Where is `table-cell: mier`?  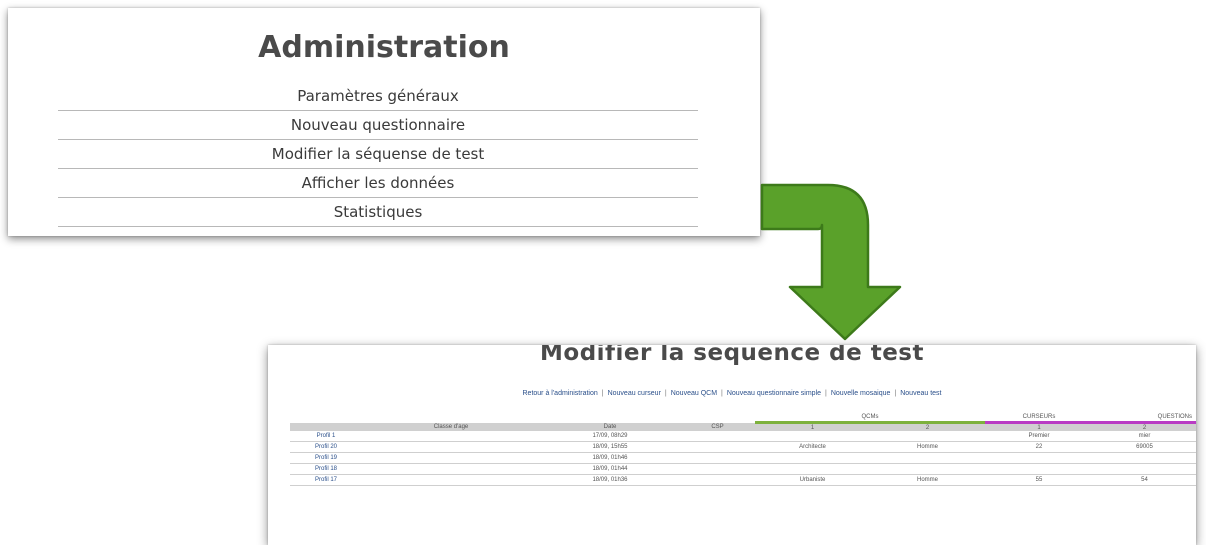
table-cell: mier is located at coordinates (1144, 436).